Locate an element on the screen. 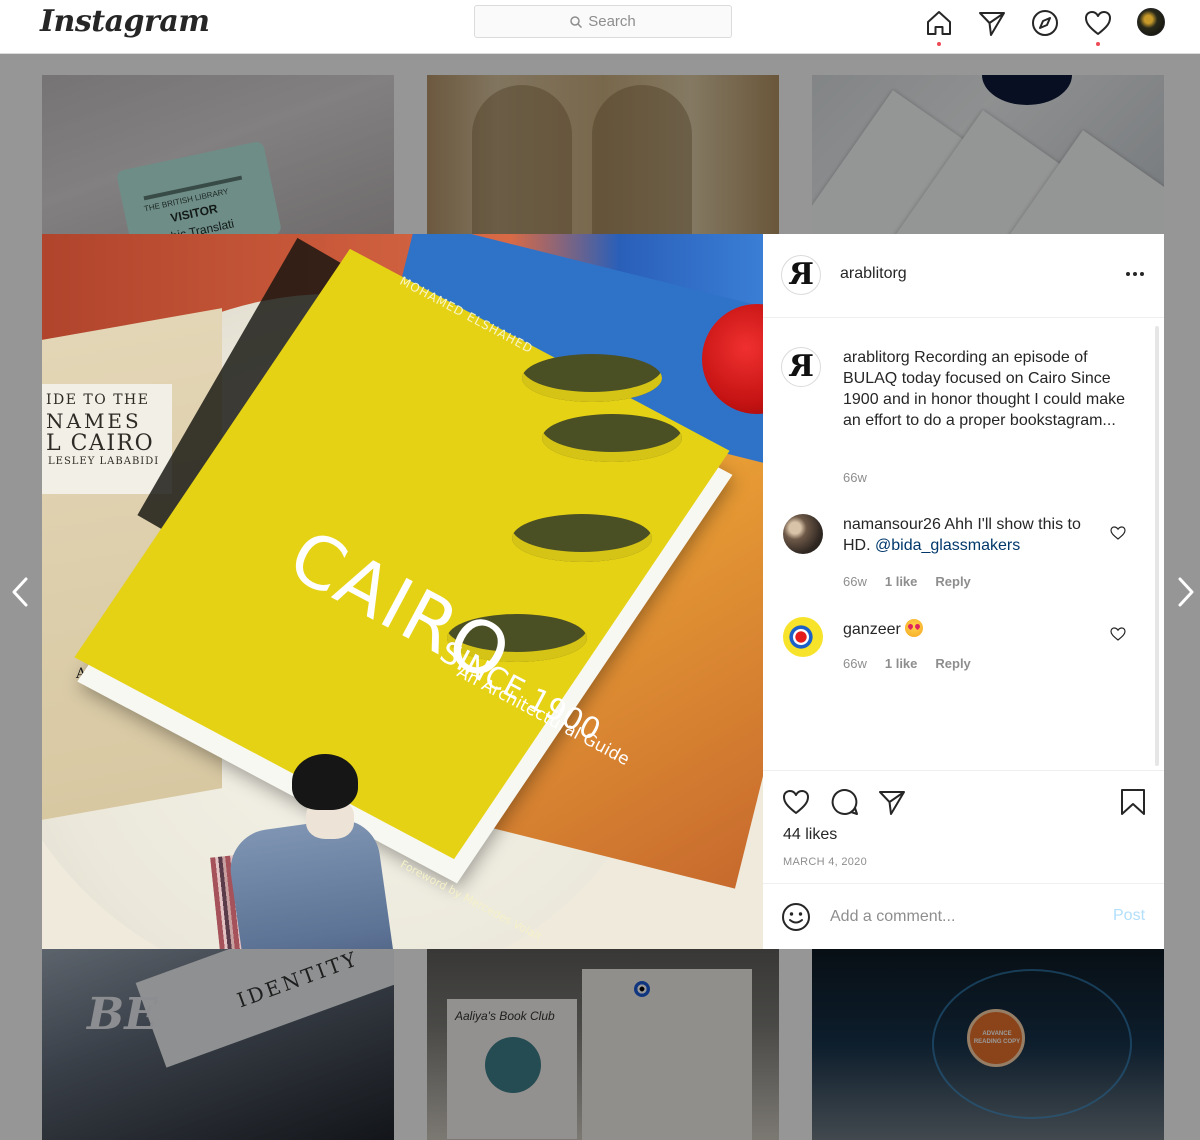 The height and width of the screenshot is (1140, 1200). chevron-right-icon is located at coordinates (1186, 592).